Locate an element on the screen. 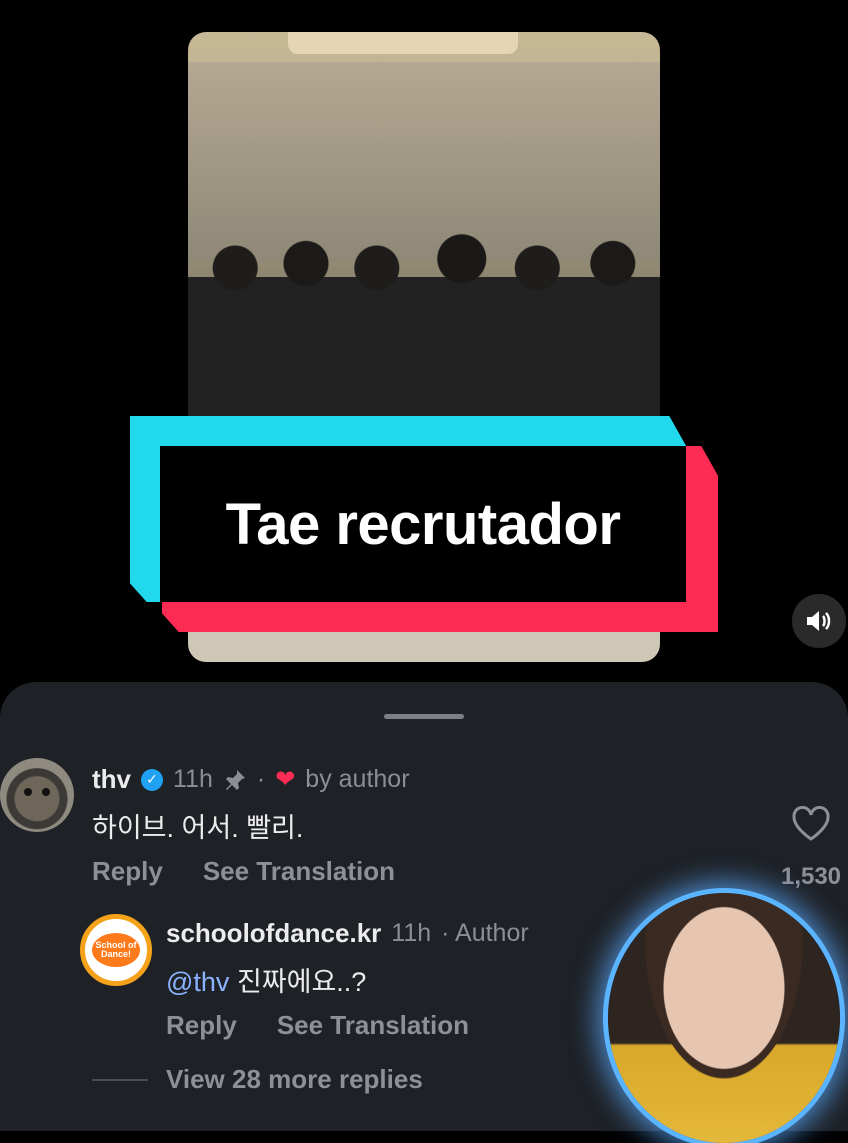 This screenshot has width=848, height=1143. comment-text: @thv 진짜에요..? is located at coordinates (266, 979).